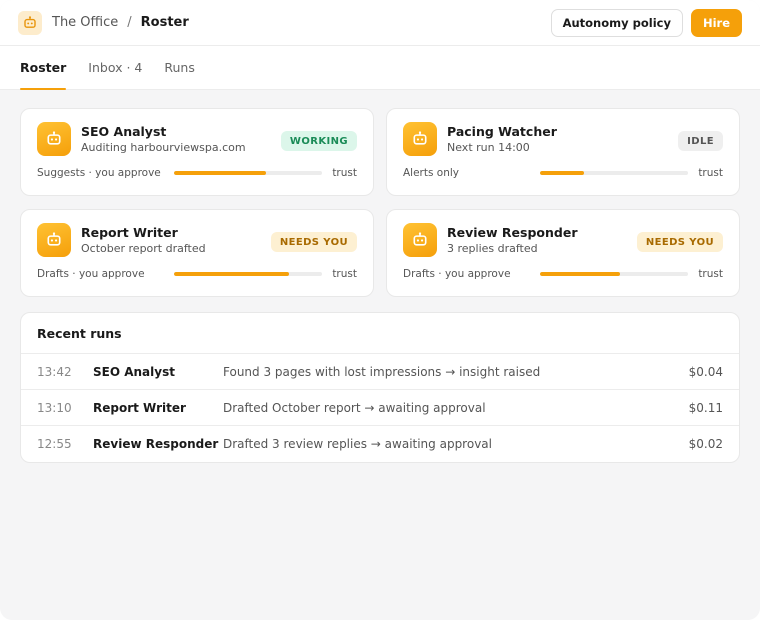 The image size is (760, 620). Describe the element at coordinates (512, 232) in the screenshot. I see `agent-name: Review Responder` at that location.